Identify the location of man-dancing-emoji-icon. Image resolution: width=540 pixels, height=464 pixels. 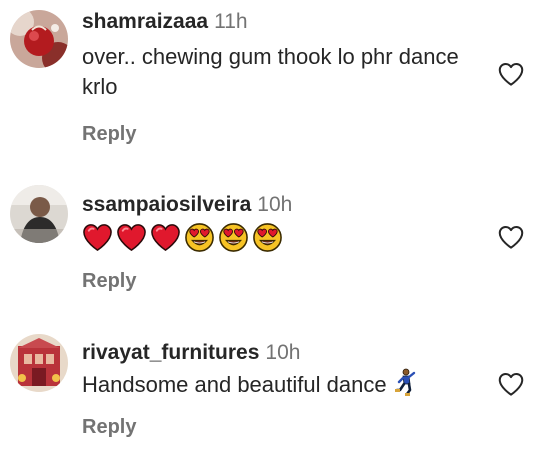
(404, 382).